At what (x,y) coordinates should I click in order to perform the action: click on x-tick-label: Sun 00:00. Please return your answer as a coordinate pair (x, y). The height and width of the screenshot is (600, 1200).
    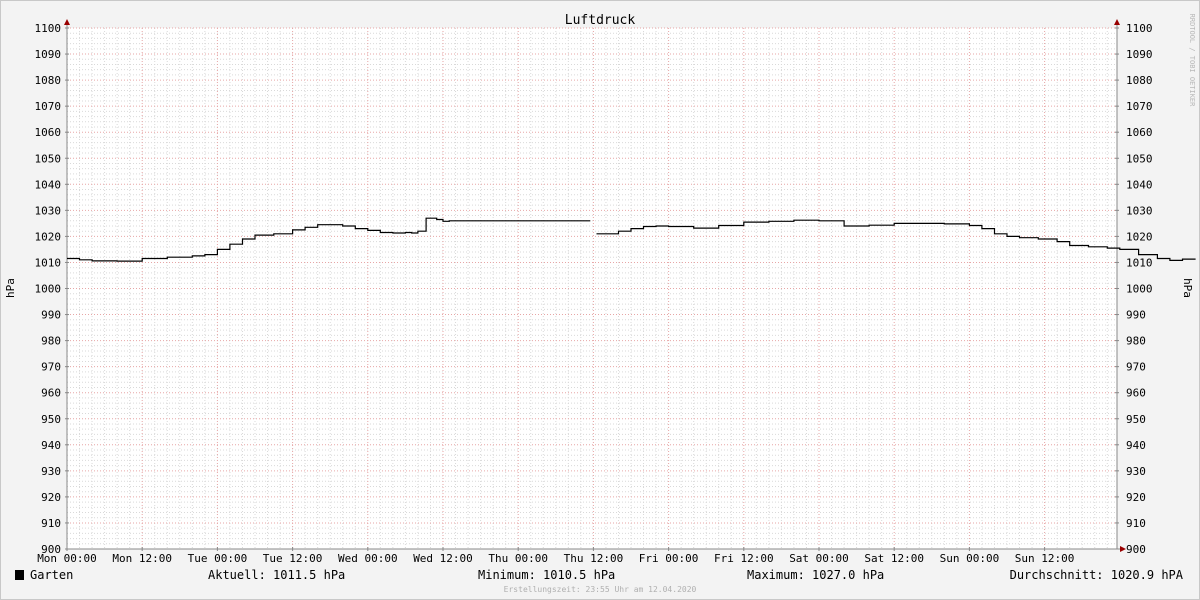
    Looking at the image, I should click on (970, 558).